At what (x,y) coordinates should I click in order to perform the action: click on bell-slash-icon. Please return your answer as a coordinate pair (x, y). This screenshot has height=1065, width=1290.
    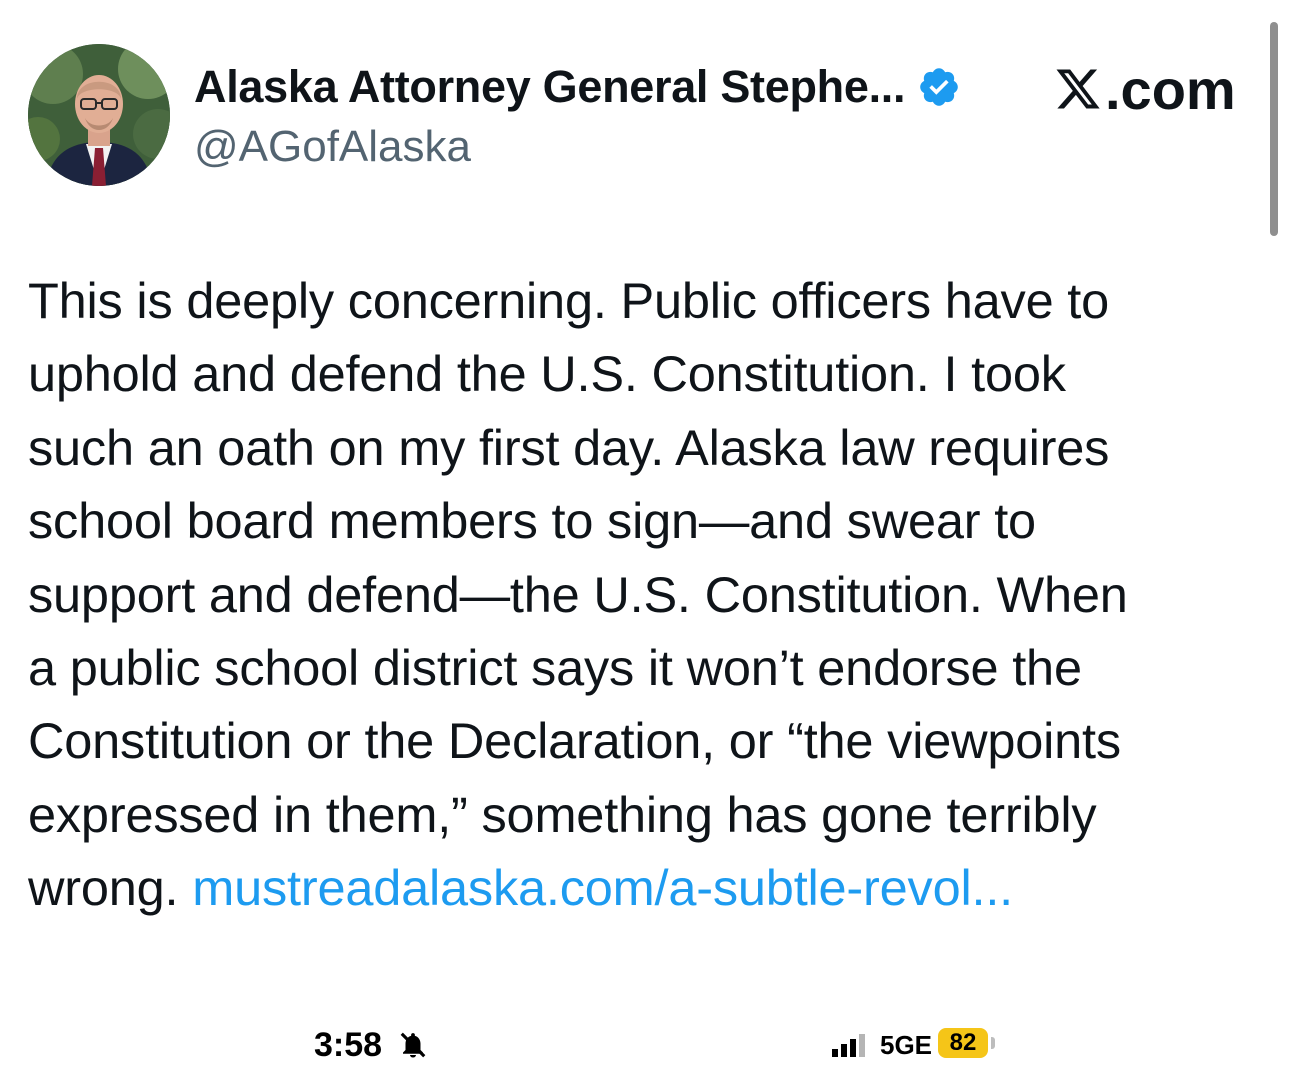
    Looking at the image, I should click on (413, 1045).